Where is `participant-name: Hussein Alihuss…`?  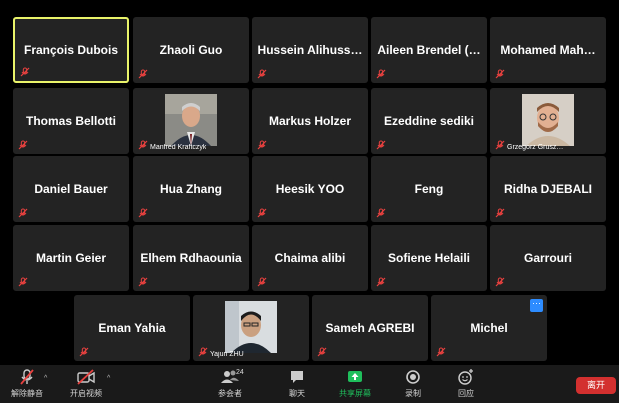
participant-name: Hussein Alihuss… is located at coordinates (310, 50).